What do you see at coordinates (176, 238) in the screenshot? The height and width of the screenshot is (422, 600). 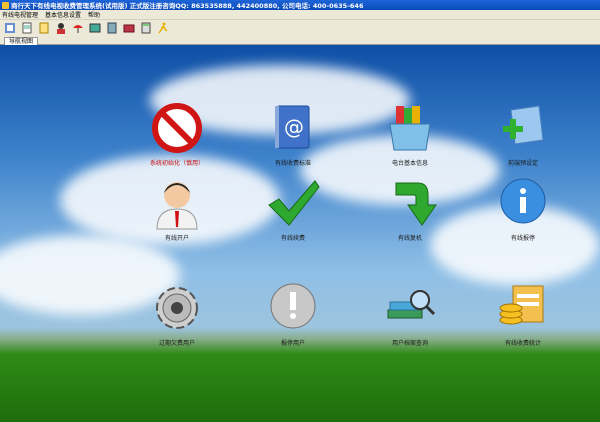 I see `nav-label: 有线开户` at bounding box center [176, 238].